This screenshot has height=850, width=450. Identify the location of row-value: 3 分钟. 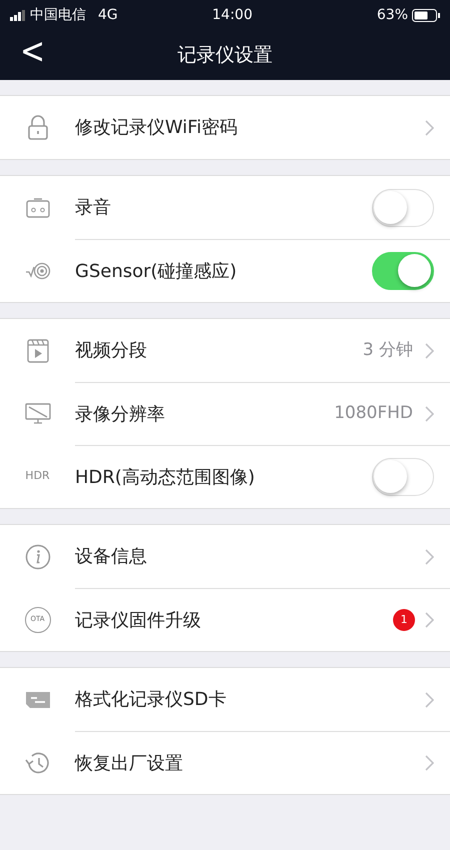
(387, 350).